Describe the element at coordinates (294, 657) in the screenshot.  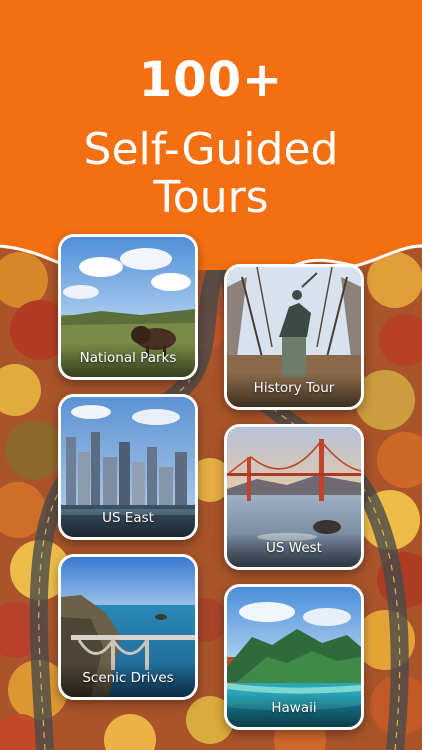
I see `tour-card-hawaii: Hawaii` at that location.